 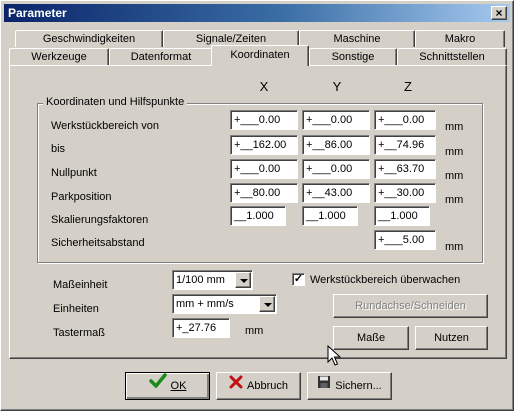 I want to click on tab-schnittstellen: Schnittstellen, so click(x=452, y=56).